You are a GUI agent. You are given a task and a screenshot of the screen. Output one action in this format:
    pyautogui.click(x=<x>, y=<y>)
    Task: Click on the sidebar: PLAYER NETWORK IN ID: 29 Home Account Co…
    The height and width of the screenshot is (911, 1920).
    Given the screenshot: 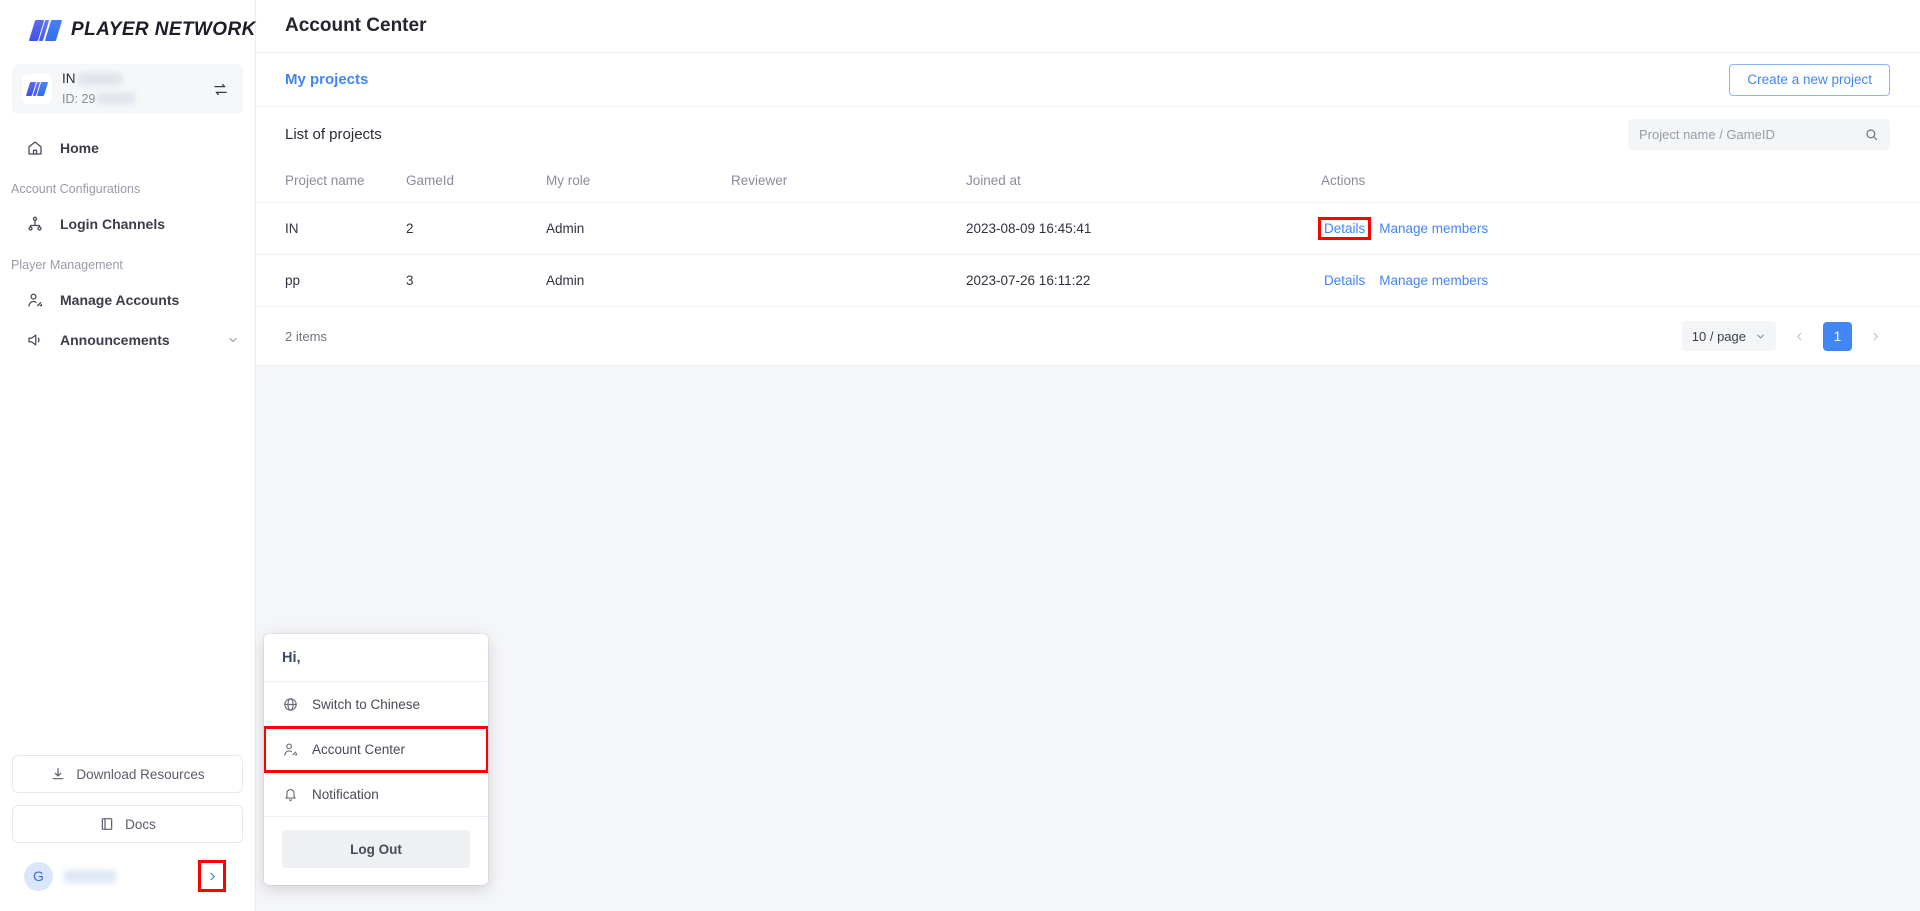 What is the action you would take?
    pyautogui.click(x=128, y=455)
    